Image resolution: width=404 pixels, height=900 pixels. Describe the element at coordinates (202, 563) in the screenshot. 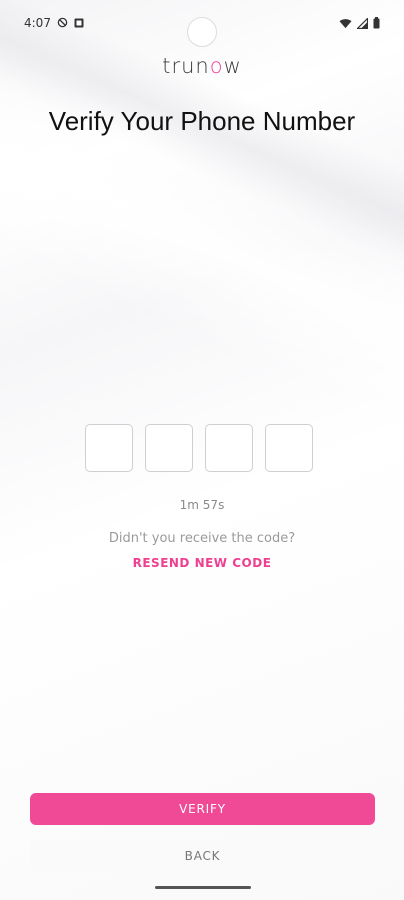

I see `resend-code-link: RESEND NEW CODE` at that location.